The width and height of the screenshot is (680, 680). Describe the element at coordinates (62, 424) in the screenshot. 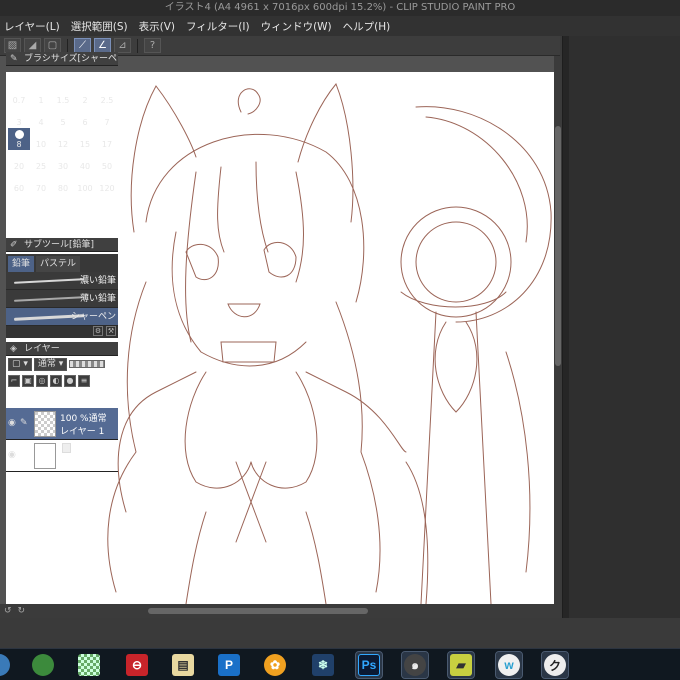

I see `layer-row: ◉ ✎ 100 %通常 レイヤー 1` at that location.